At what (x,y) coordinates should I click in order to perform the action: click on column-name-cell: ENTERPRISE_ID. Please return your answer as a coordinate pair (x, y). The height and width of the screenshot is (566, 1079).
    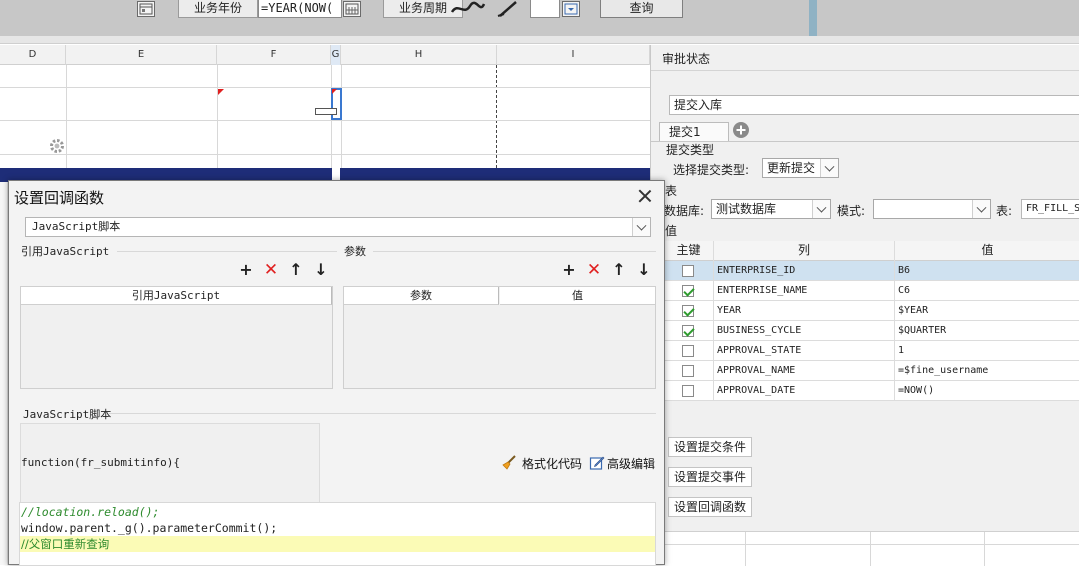
    Looking at the image, I should click on (804, 271).